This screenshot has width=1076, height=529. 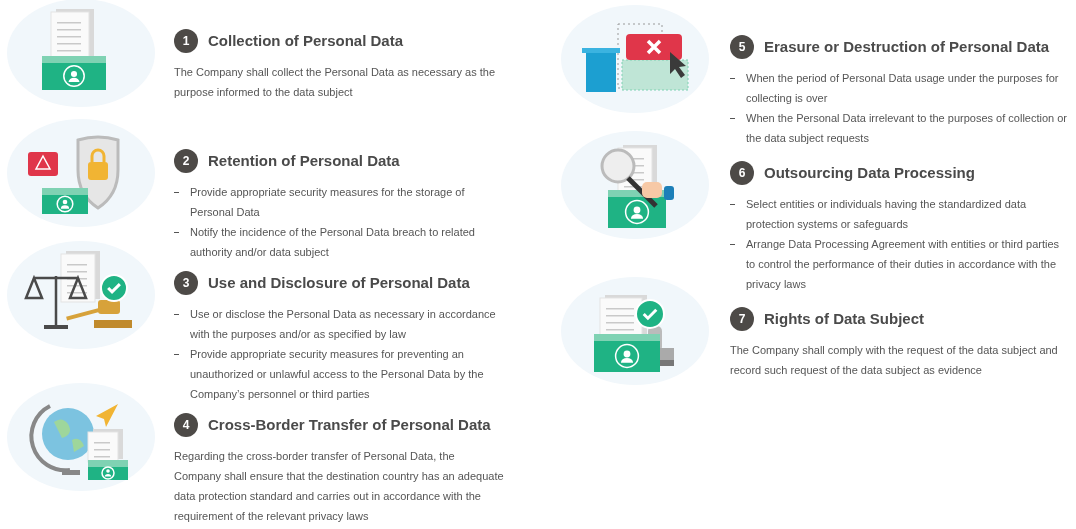 I want to click on section-title: Use and Disclosure of Personal Data, so click(x=339, y=282).